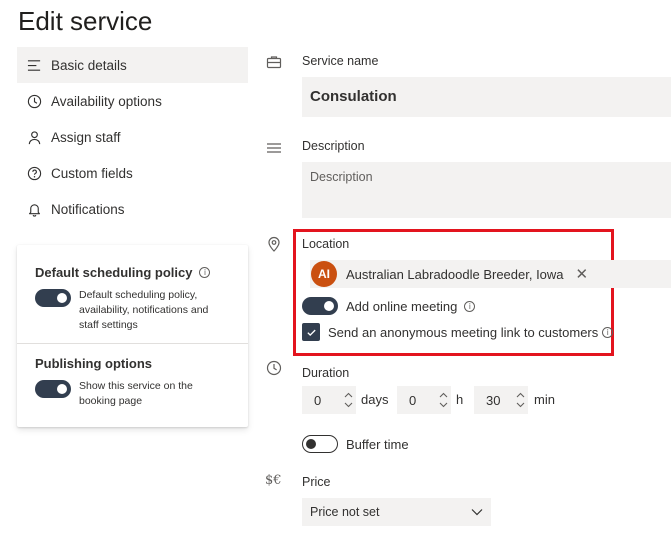  I want to click on hours-stepper: 0, so click(424, 400).